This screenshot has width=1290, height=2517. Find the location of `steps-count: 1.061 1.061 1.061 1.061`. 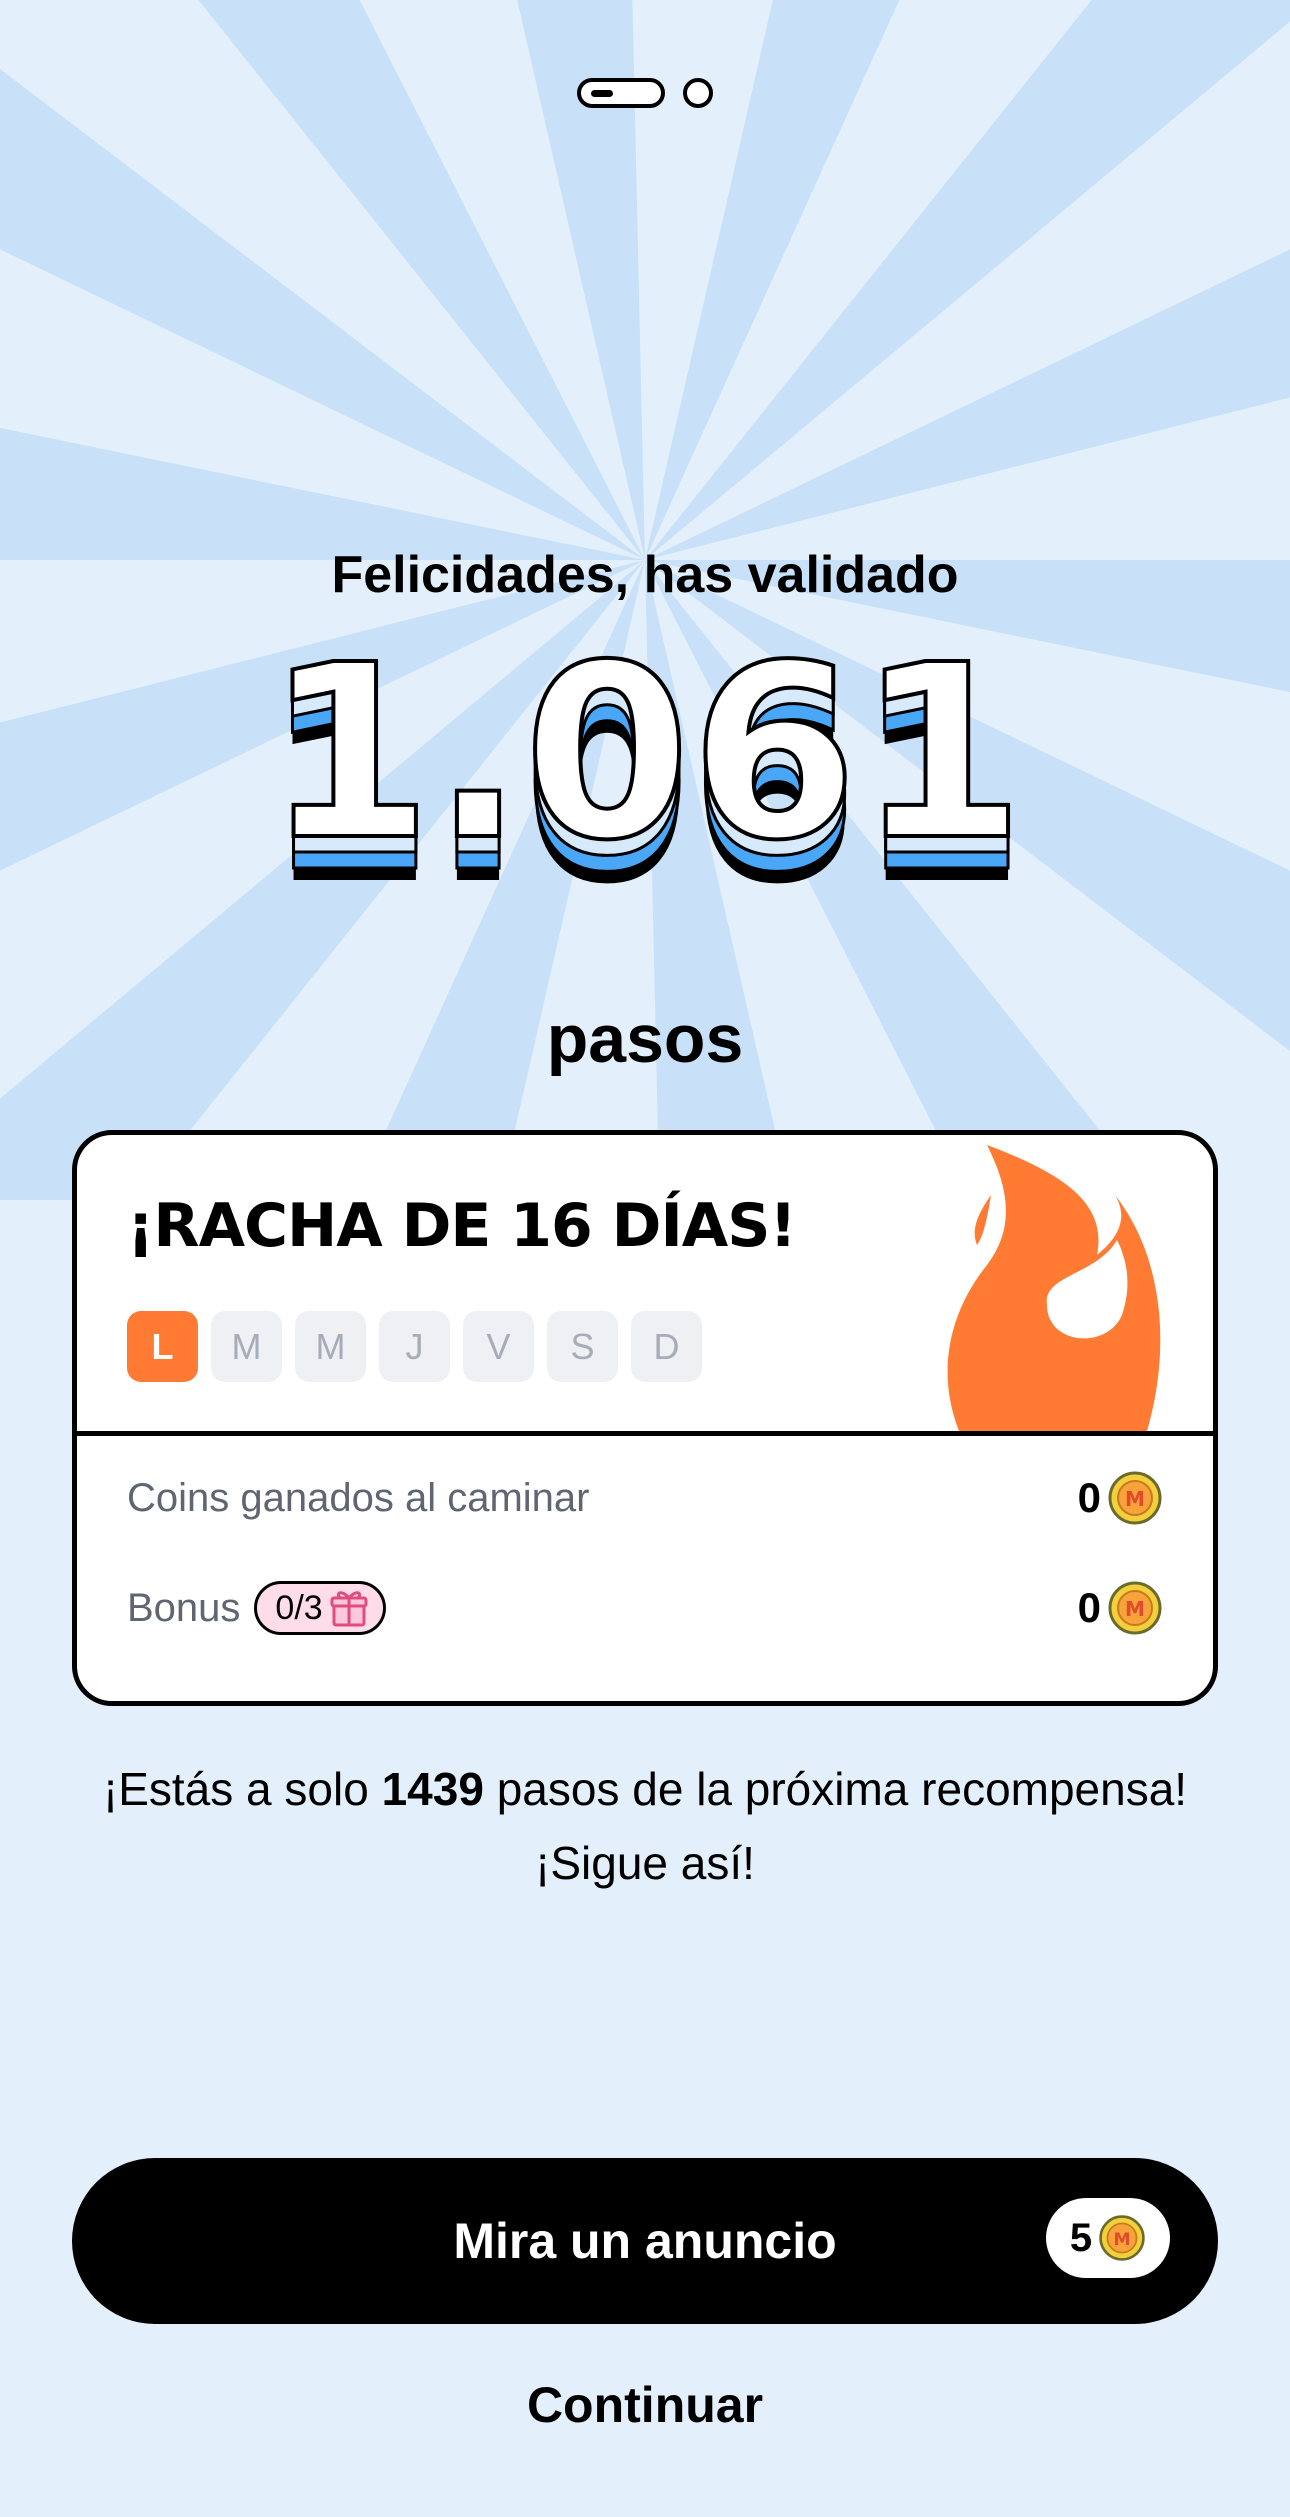

steps-count: 1.061 1.061 1.061 1.061 is located at coordinates (644, 775).